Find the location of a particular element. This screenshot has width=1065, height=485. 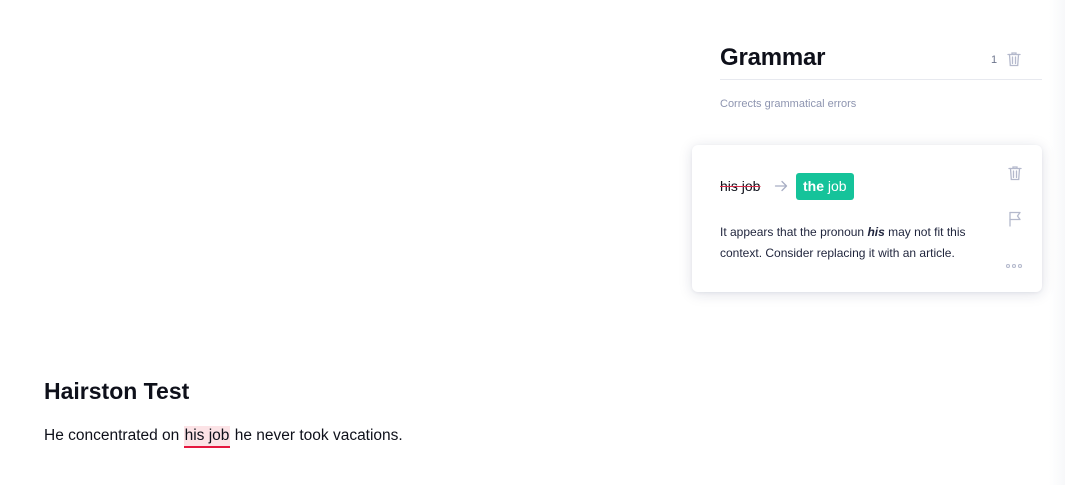

arrow-right-icon is located at coordinates (781, 186).